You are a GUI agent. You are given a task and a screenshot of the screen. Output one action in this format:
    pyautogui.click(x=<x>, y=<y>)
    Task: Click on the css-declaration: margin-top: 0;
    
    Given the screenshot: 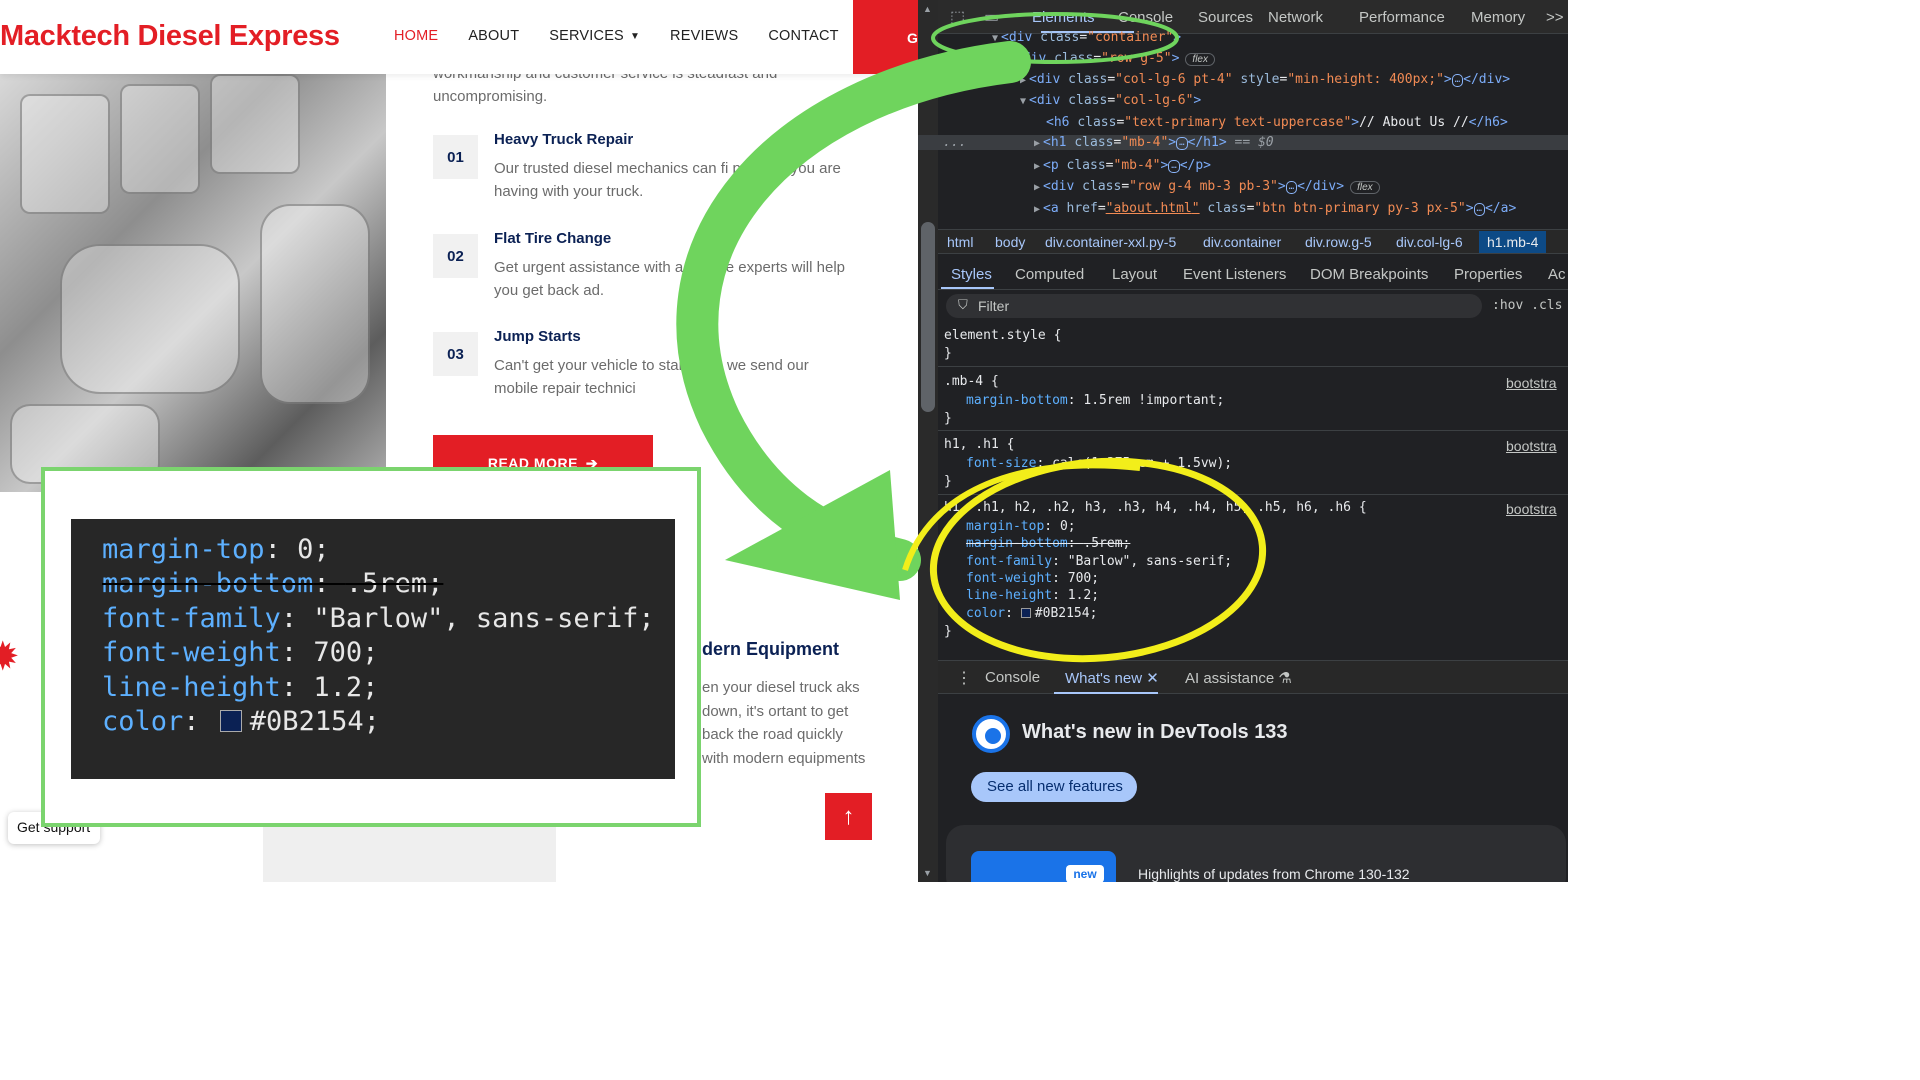 What is the action you would take?
    pyautogui.click(x=1021, y=526)
    